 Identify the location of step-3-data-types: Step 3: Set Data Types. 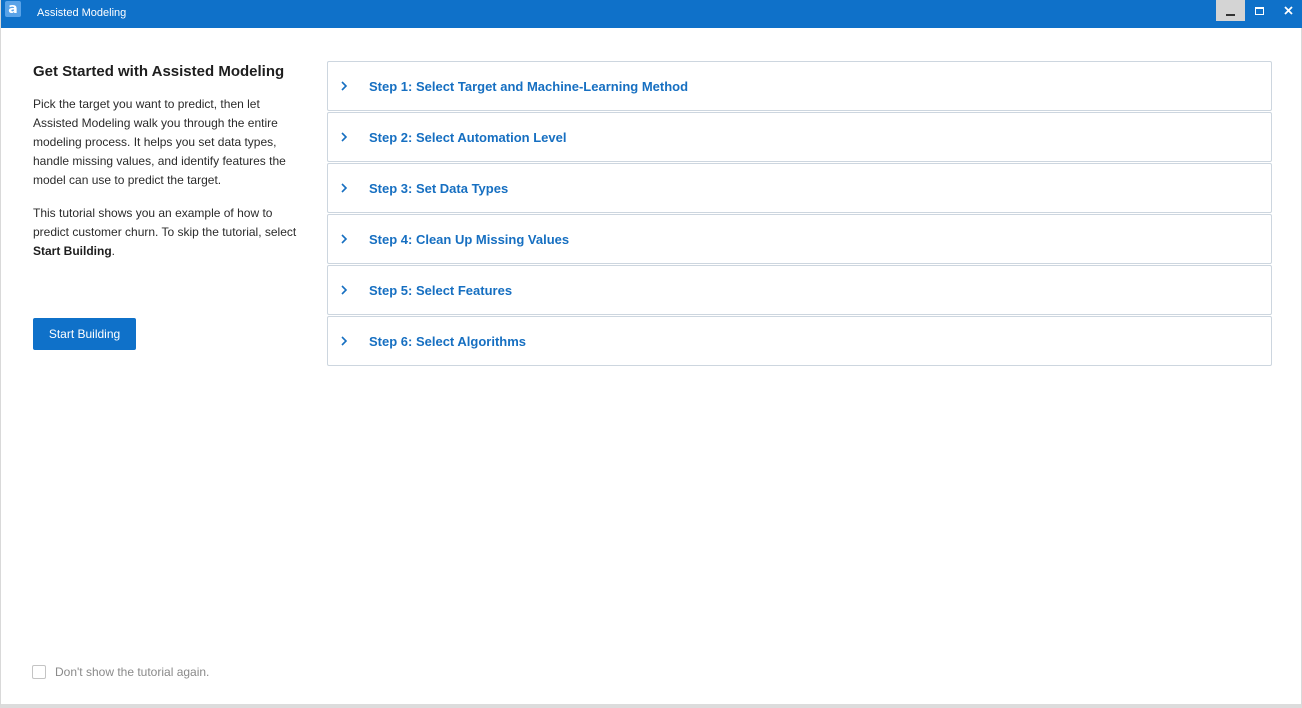
(799, 188).